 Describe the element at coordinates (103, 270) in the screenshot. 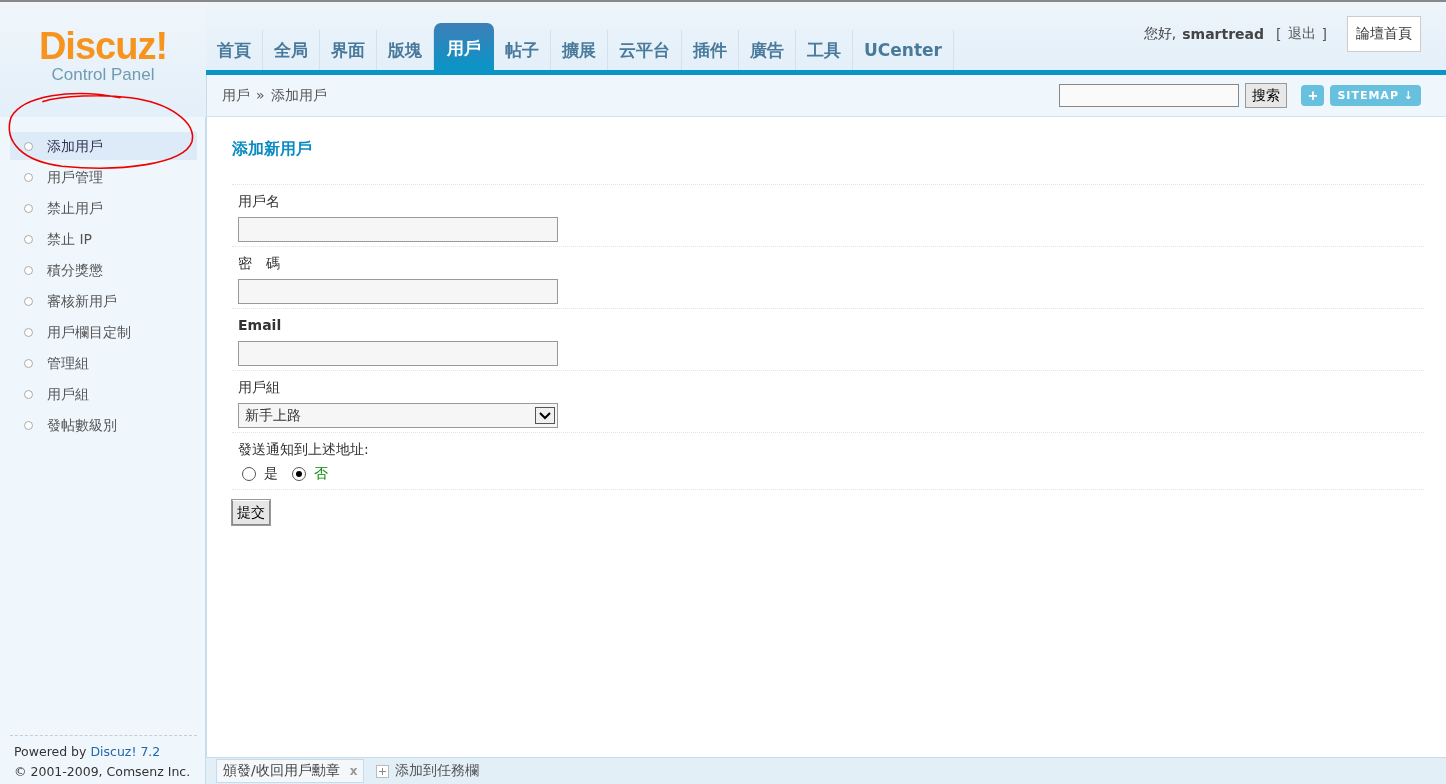

I see `sidebar-item: 積分獎懲` at that location.